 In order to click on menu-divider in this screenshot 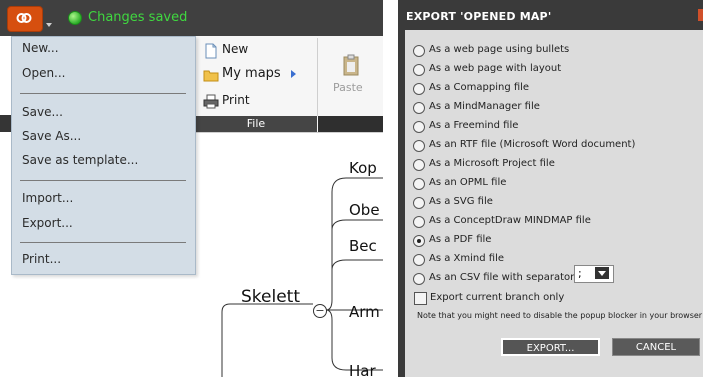, I will do `click(103, 93)`.